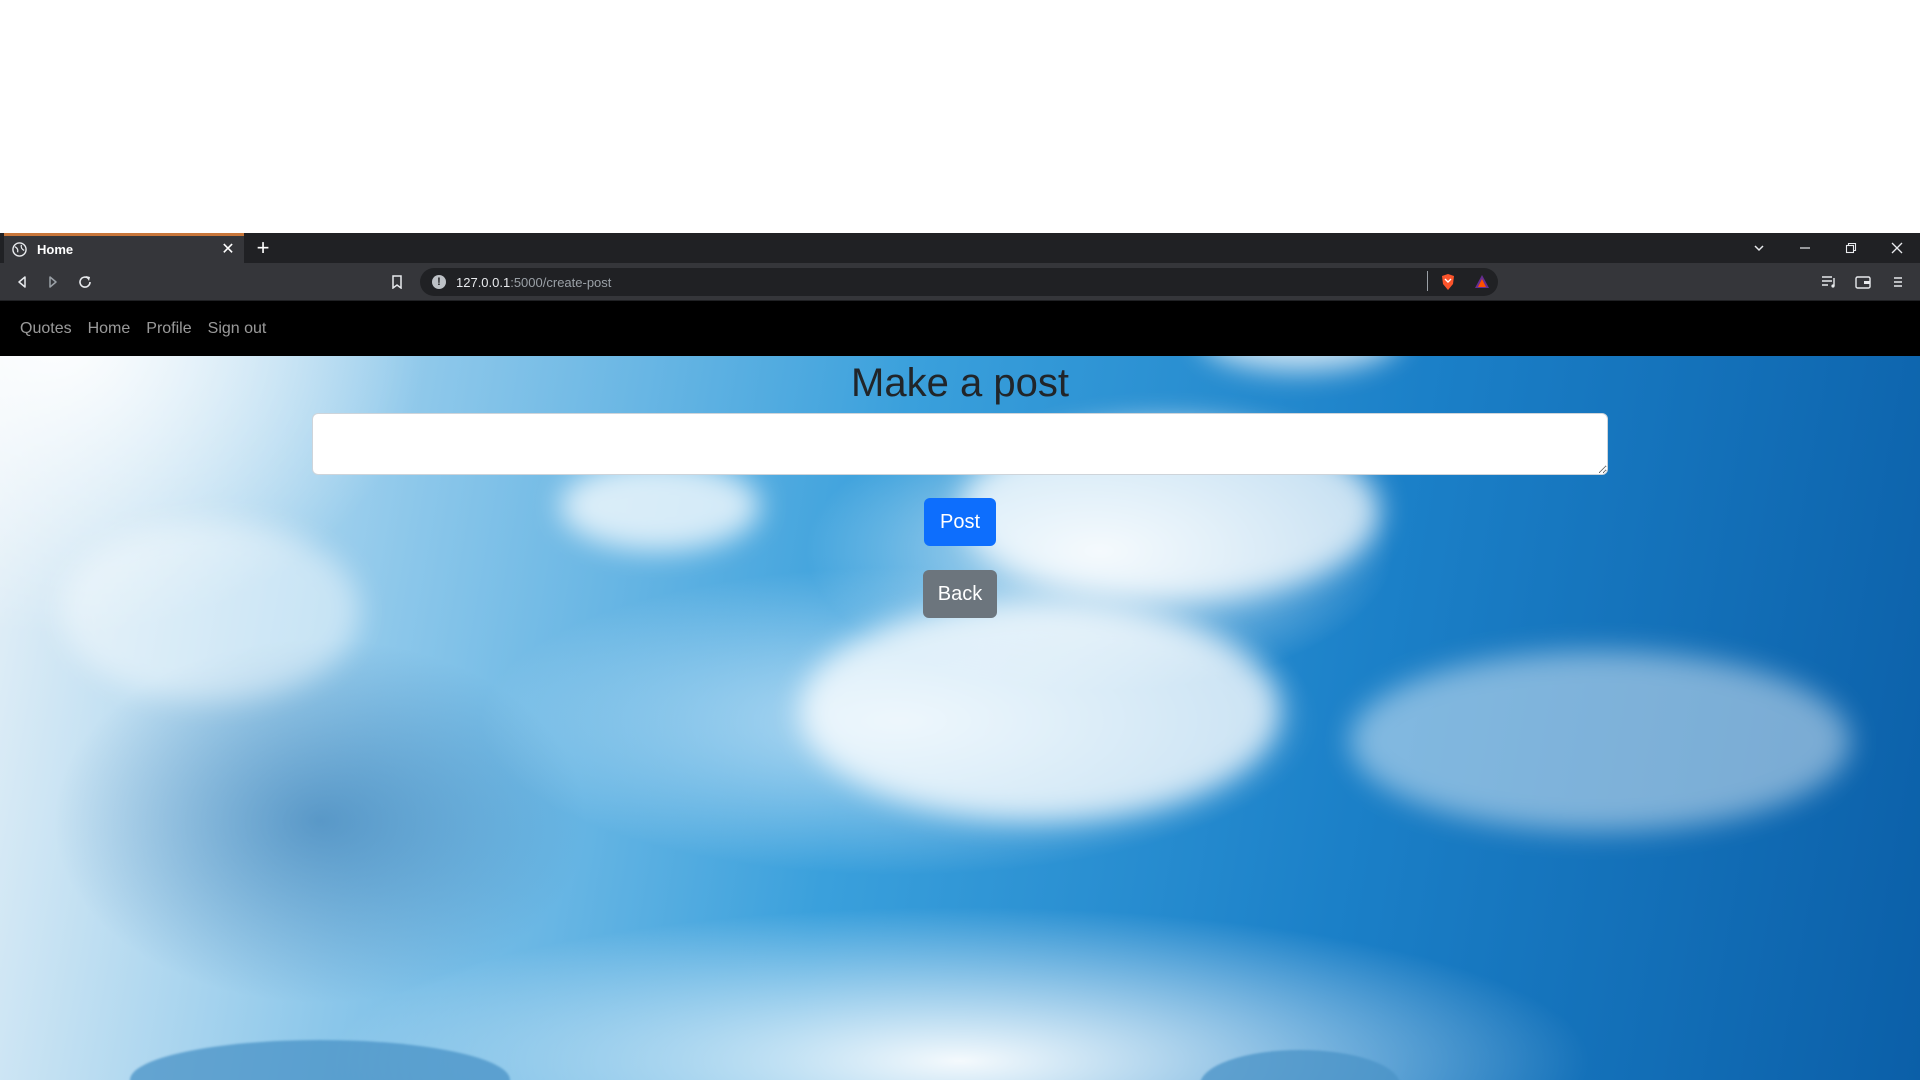 The width and height of the screenshot is (1920, 1080). What do you see at coordinates (1851, 248) in the screenshot?
I see `restore-icon` at bounding box center [1851, 248].